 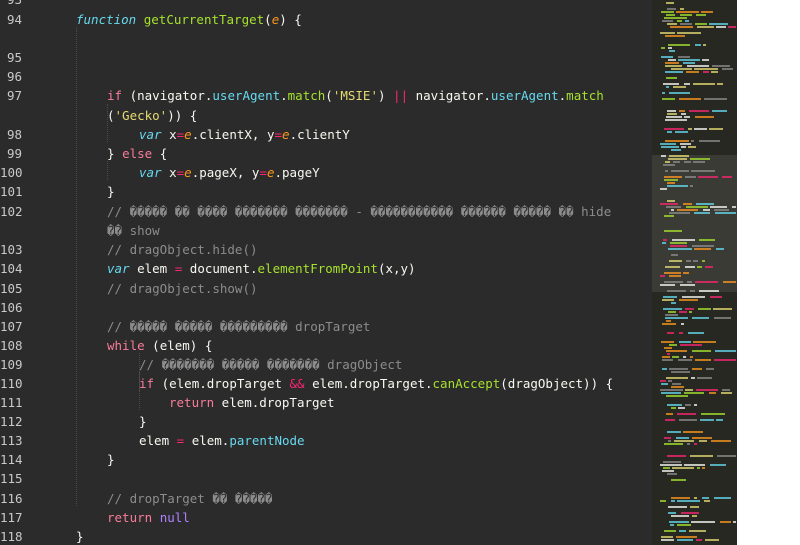 What do you see at coordinates (267, 440) in the screenshot?
I see `code-token: parentNode` at bounding box center [267, 440].